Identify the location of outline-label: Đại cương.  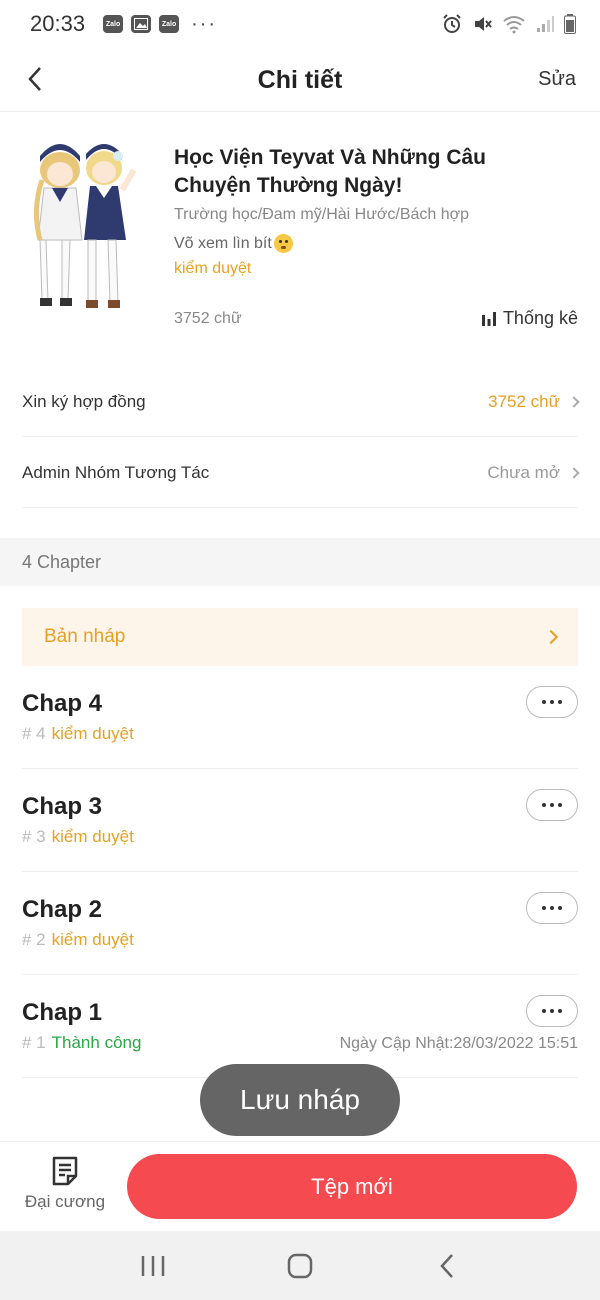
(65, 1201).